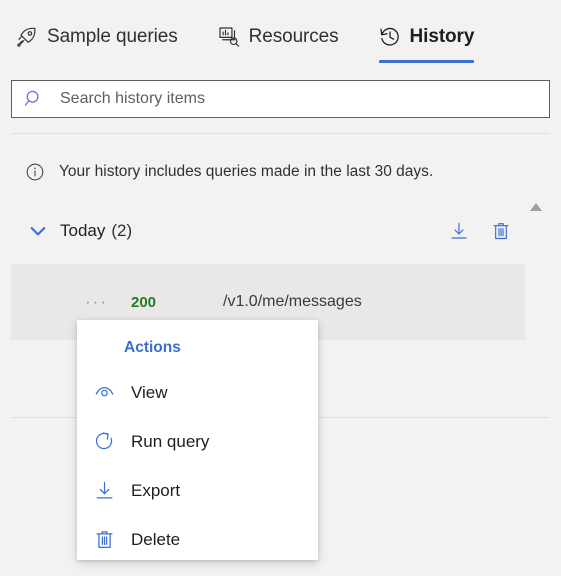  What do you see at coordinates (292, 301) in the screenshot?
I see `query-path: /v1.0/me/messages` at bounding box center [292, 301].